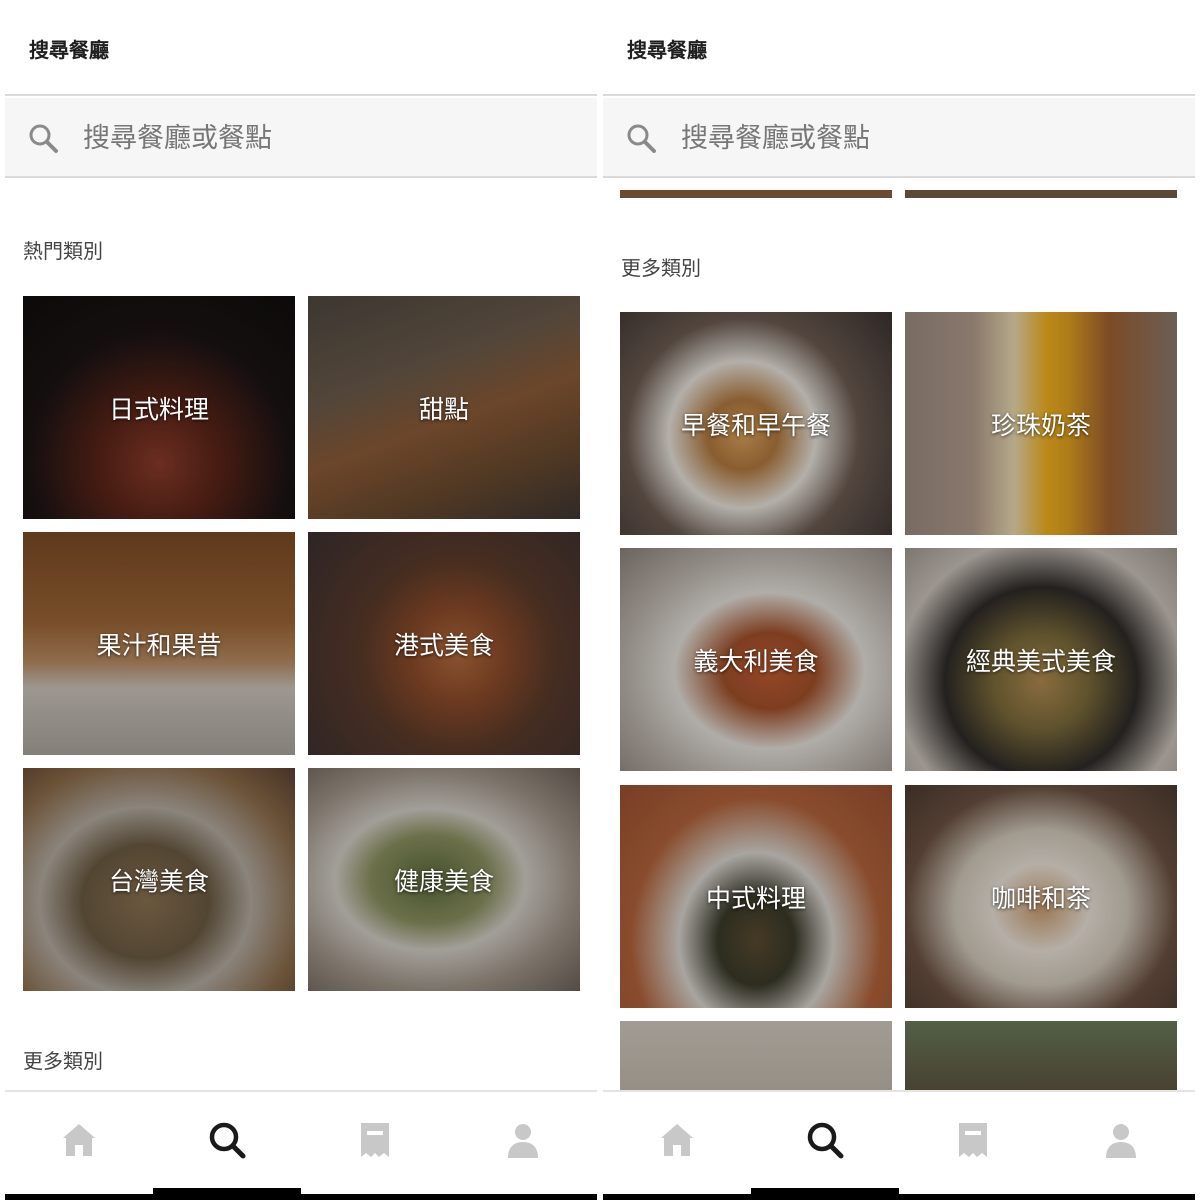 Image resolution: width=1200 pixels, height=1200 pixels. I want to click on category-label: 經典美式美食, so click(1040, 661).